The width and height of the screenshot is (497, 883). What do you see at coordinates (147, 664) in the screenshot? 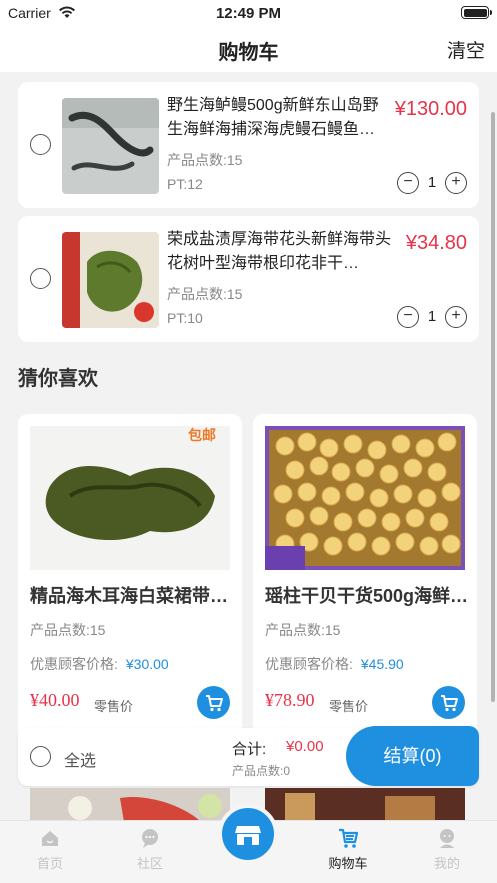
I see `vip-price: ¥30.00` at bounding box center [147, 664].